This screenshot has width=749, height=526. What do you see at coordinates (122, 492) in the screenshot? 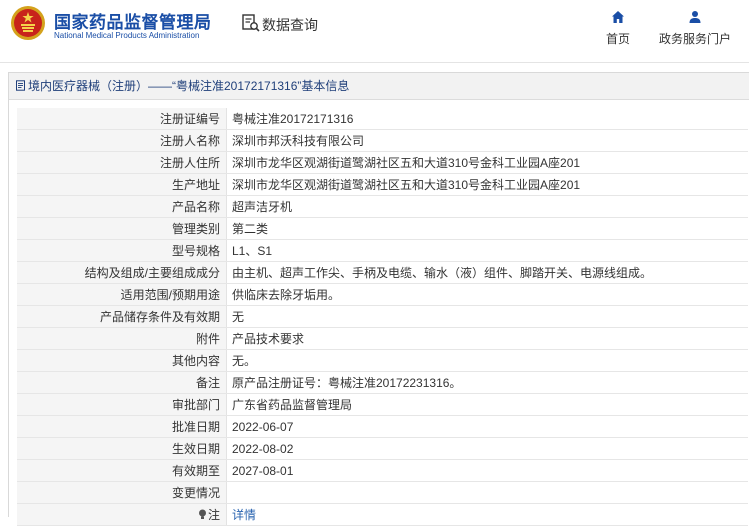
I see `field-label: 变更情况` at bounding box center [122, 492].